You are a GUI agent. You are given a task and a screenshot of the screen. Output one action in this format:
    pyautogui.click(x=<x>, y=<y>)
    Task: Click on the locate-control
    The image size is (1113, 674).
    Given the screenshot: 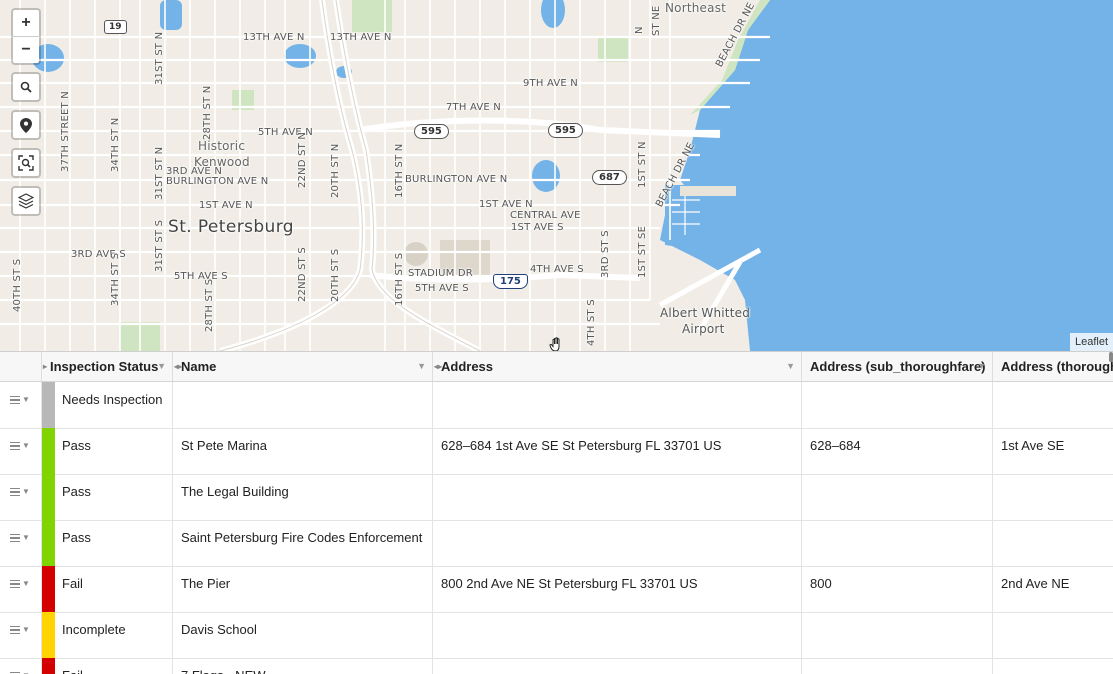 What is the action you would take?
    pyautogui.click(x=26, y=125)
    